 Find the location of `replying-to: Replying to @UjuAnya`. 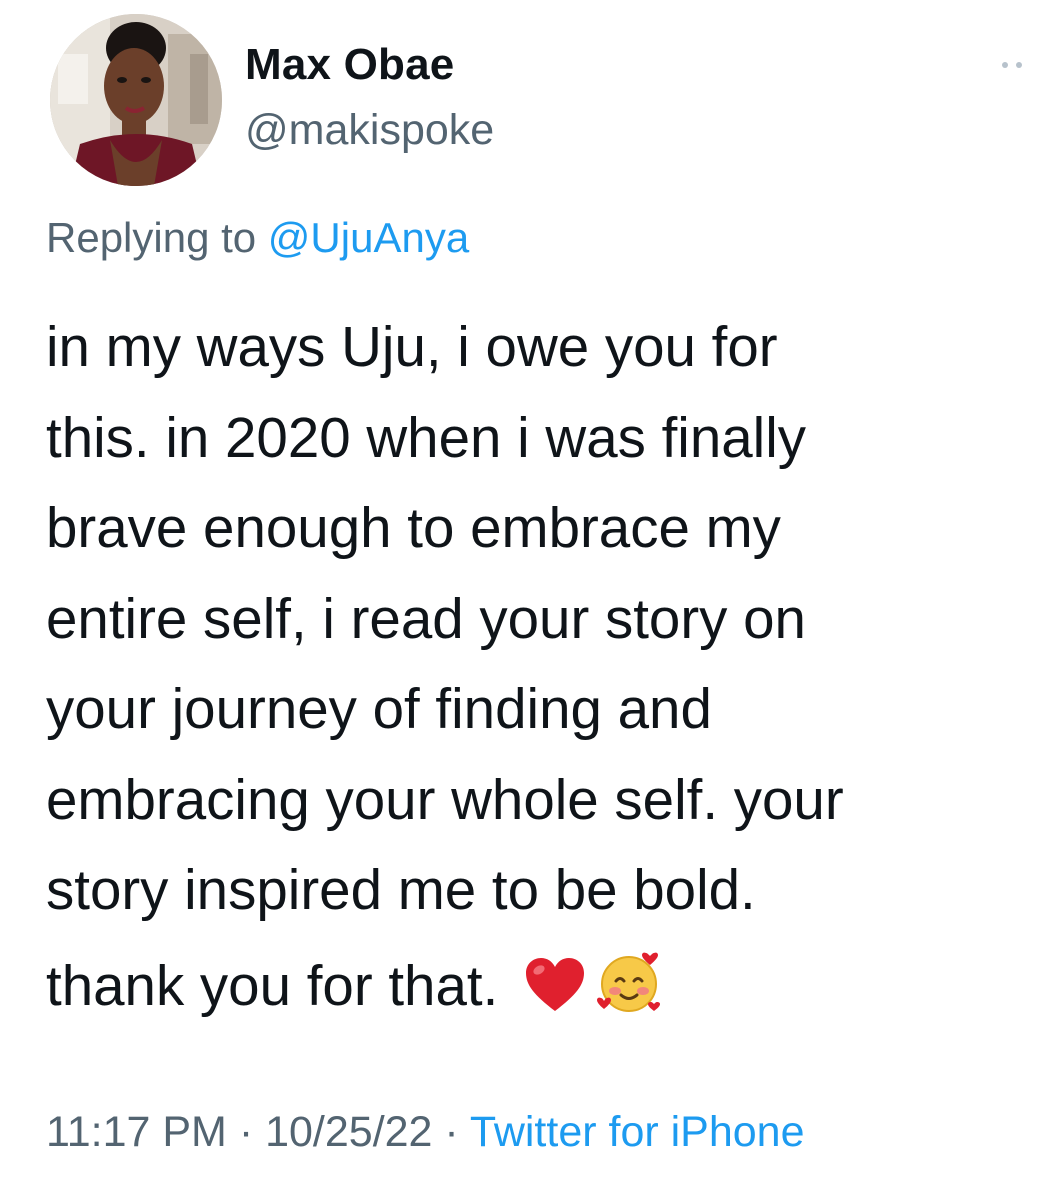

replying-to: Replying to @UjuAnya is located at coordinates (257, 238).